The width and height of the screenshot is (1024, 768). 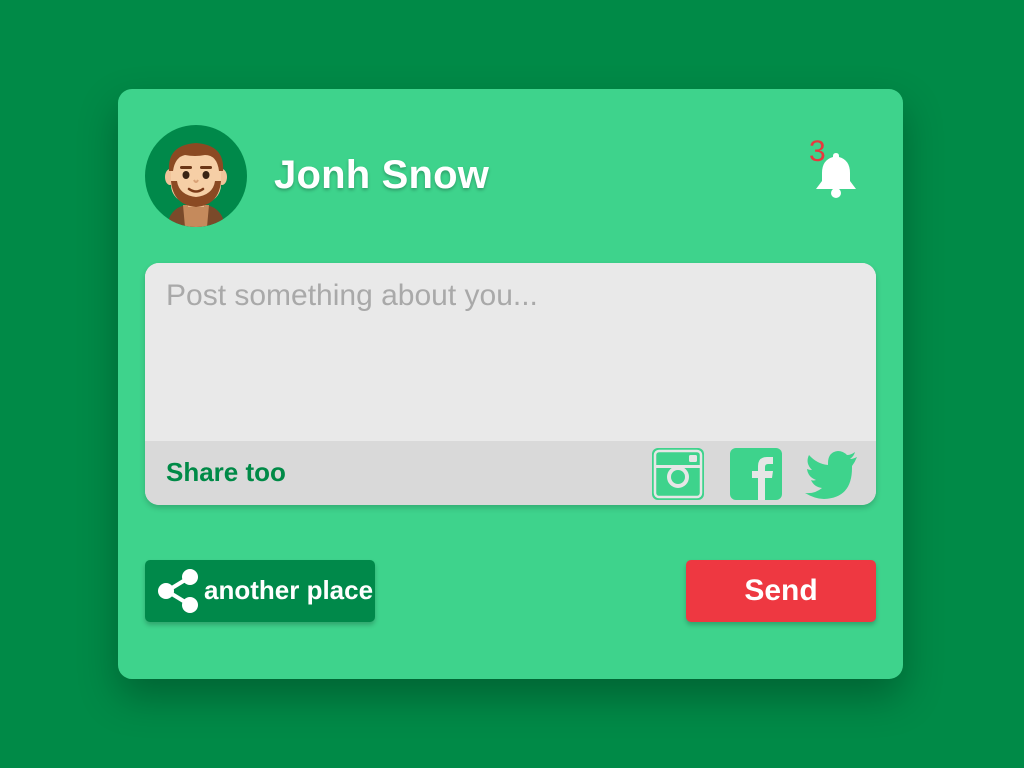 I want to click on facebook-icon, so click(x=756, y=474).